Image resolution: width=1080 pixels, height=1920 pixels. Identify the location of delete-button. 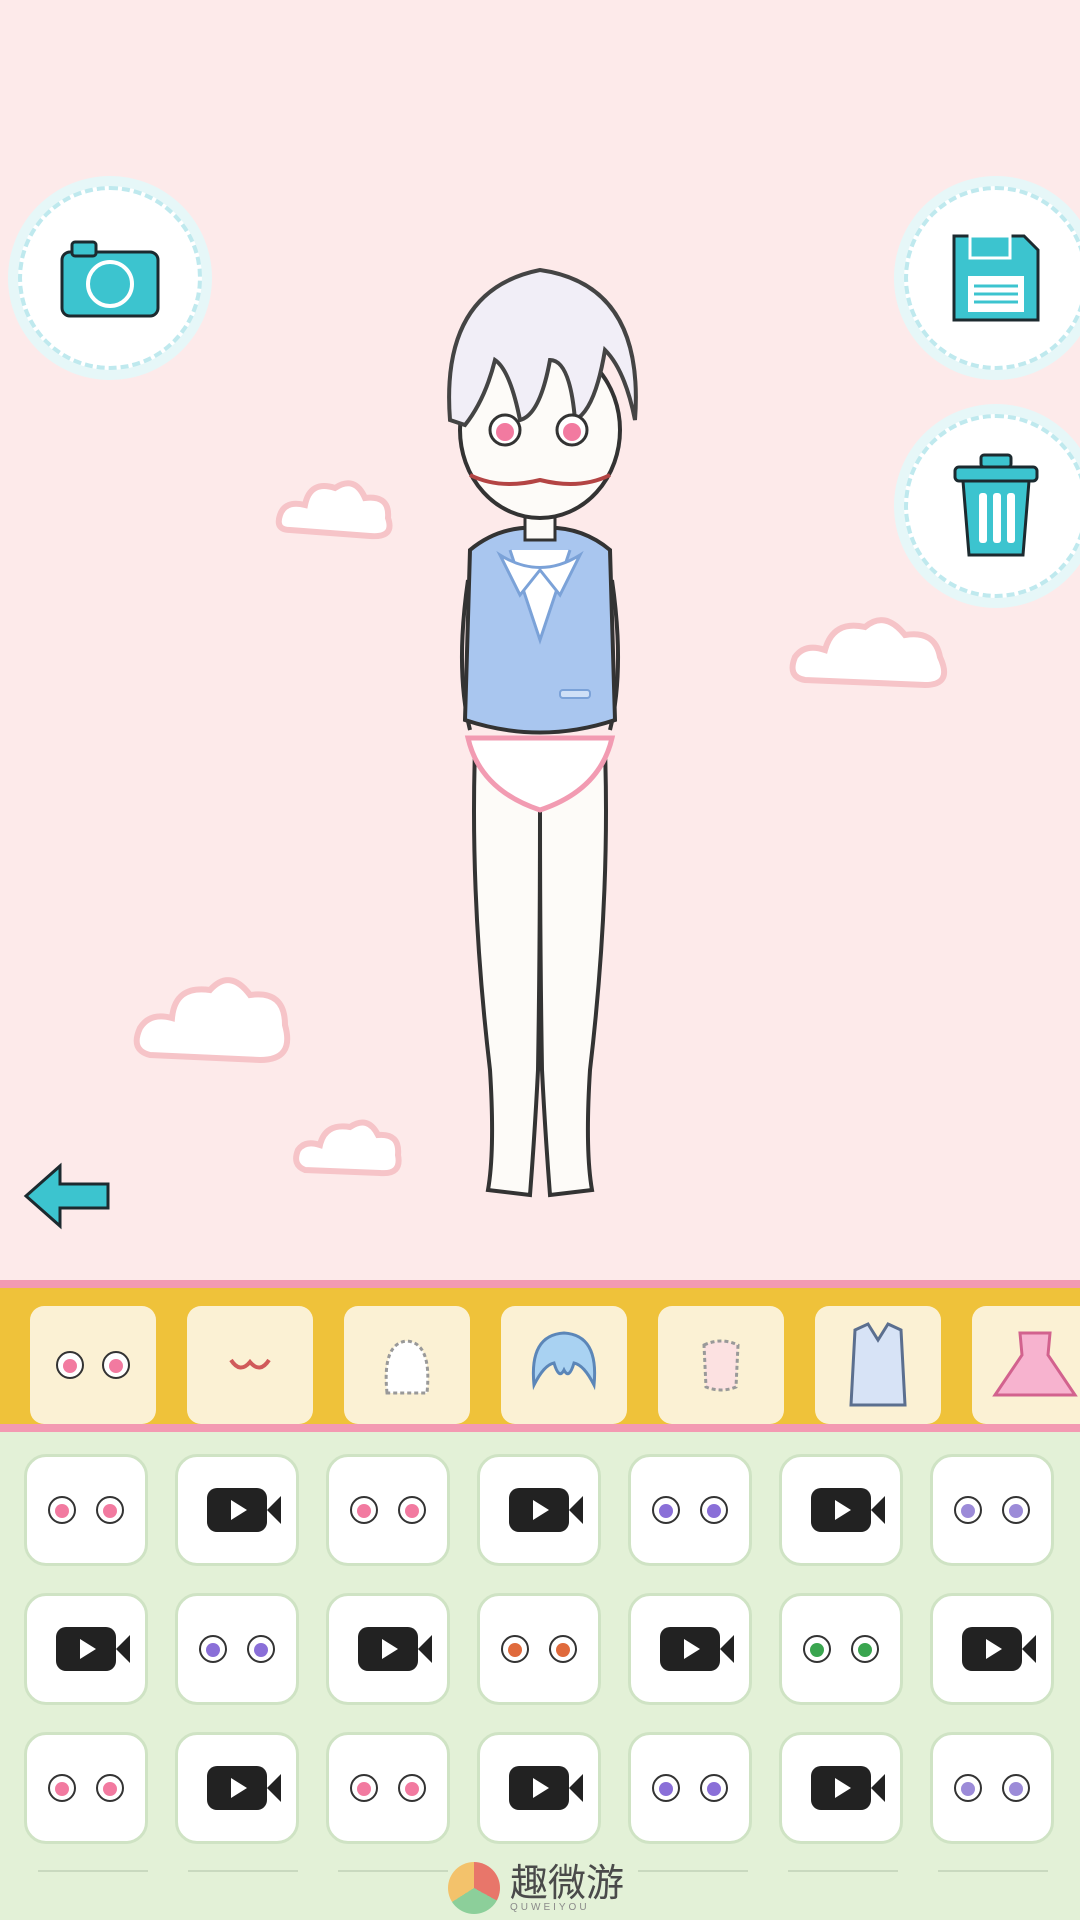
(992, 506).